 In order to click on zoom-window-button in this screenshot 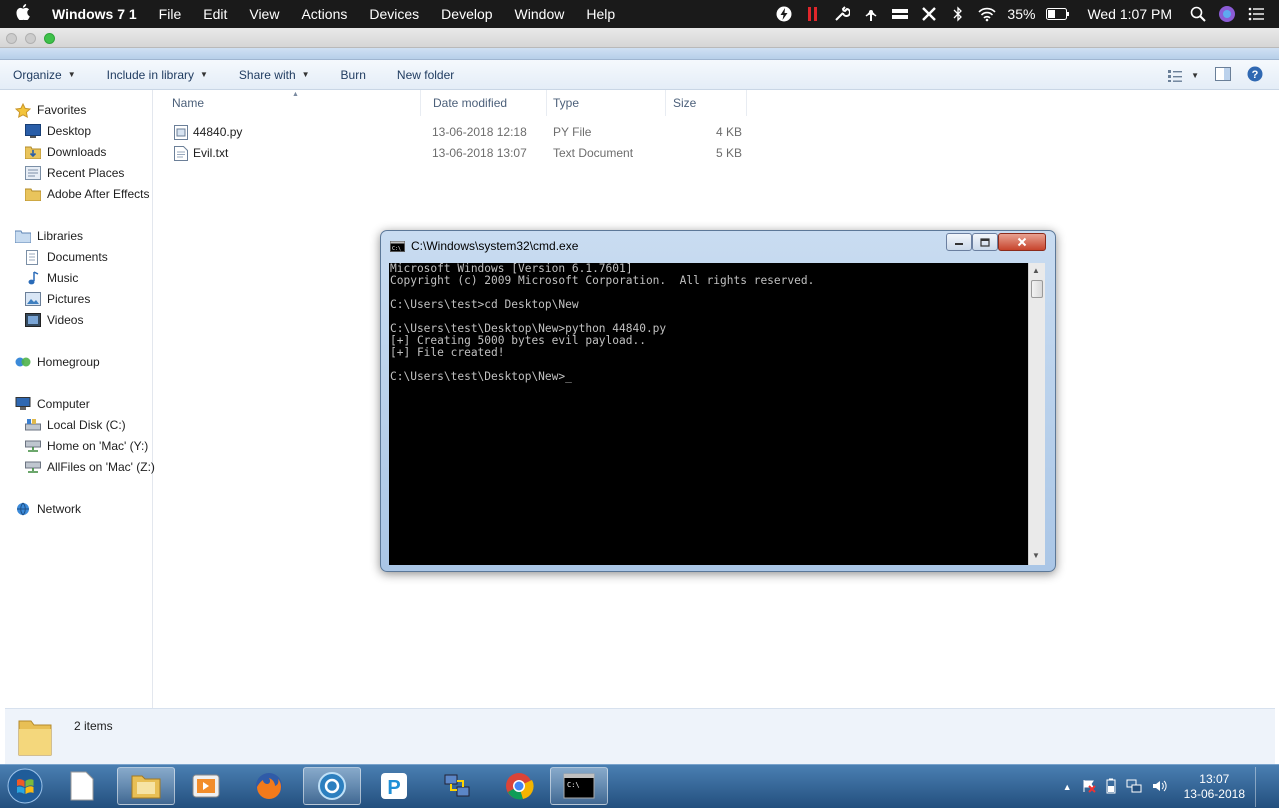, I will do `click(49, 38)`.